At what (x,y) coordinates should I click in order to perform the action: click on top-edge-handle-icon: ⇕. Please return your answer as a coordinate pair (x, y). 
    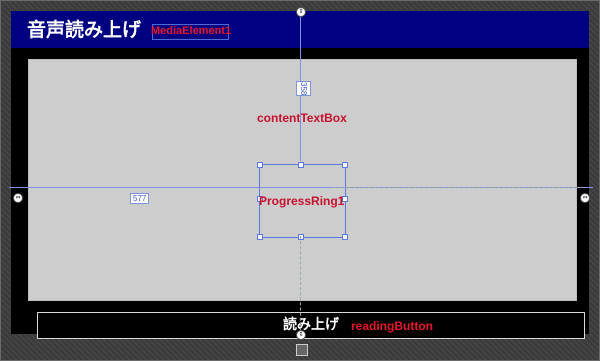
    Looking at the image, I should click on (301, 12).